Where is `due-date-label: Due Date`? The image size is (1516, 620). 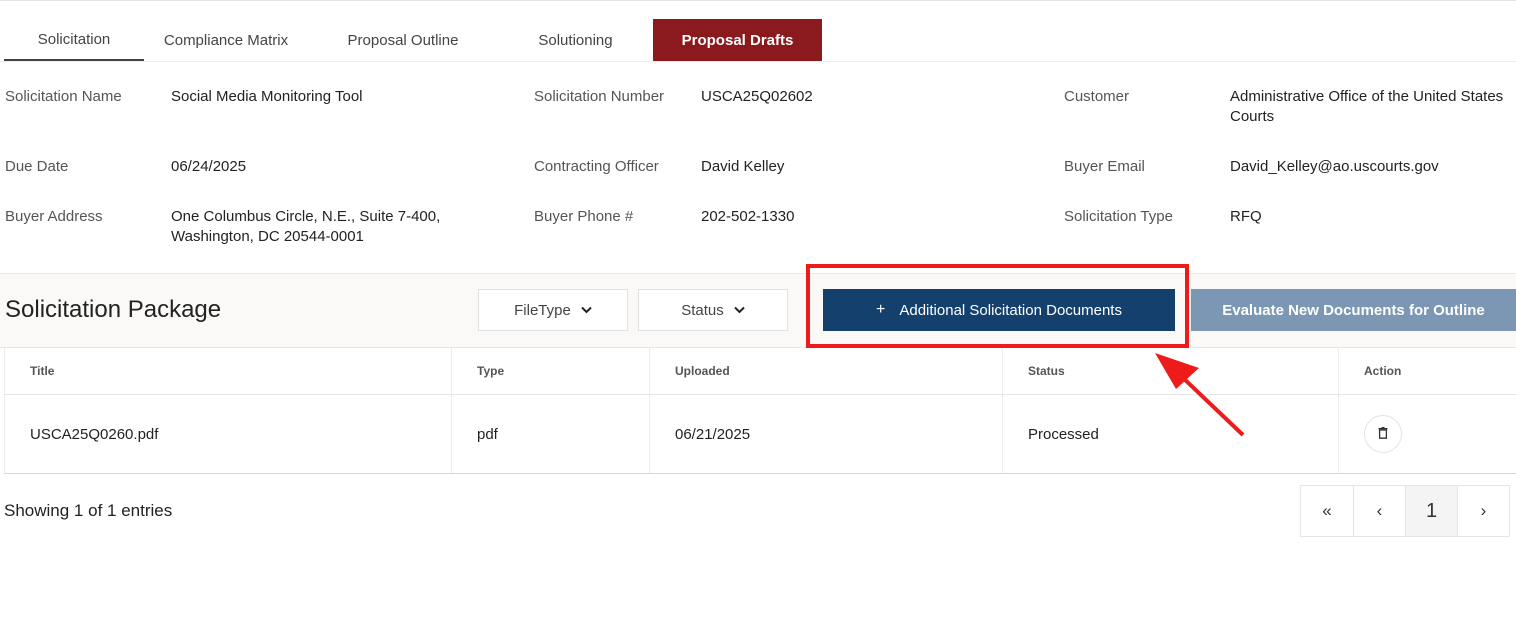 due-date-label: Due Date is located at coordinates (37, 166).